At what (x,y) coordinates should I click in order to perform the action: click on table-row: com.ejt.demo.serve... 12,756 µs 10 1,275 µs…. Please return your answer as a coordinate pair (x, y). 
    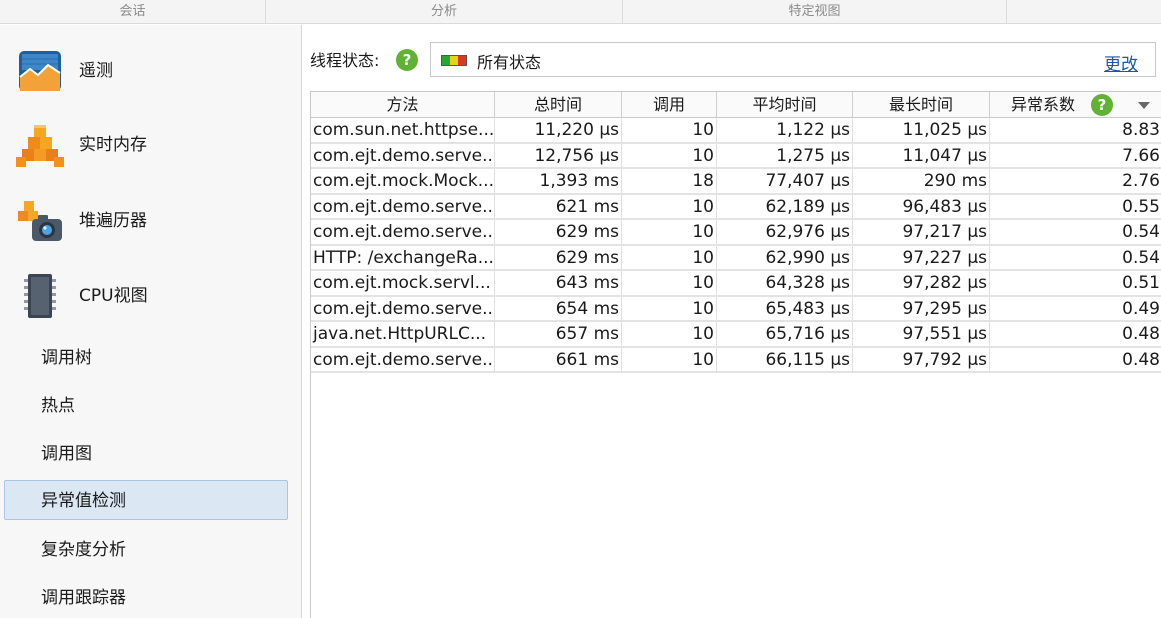
    Looking at the image, I should click on (736, 156).